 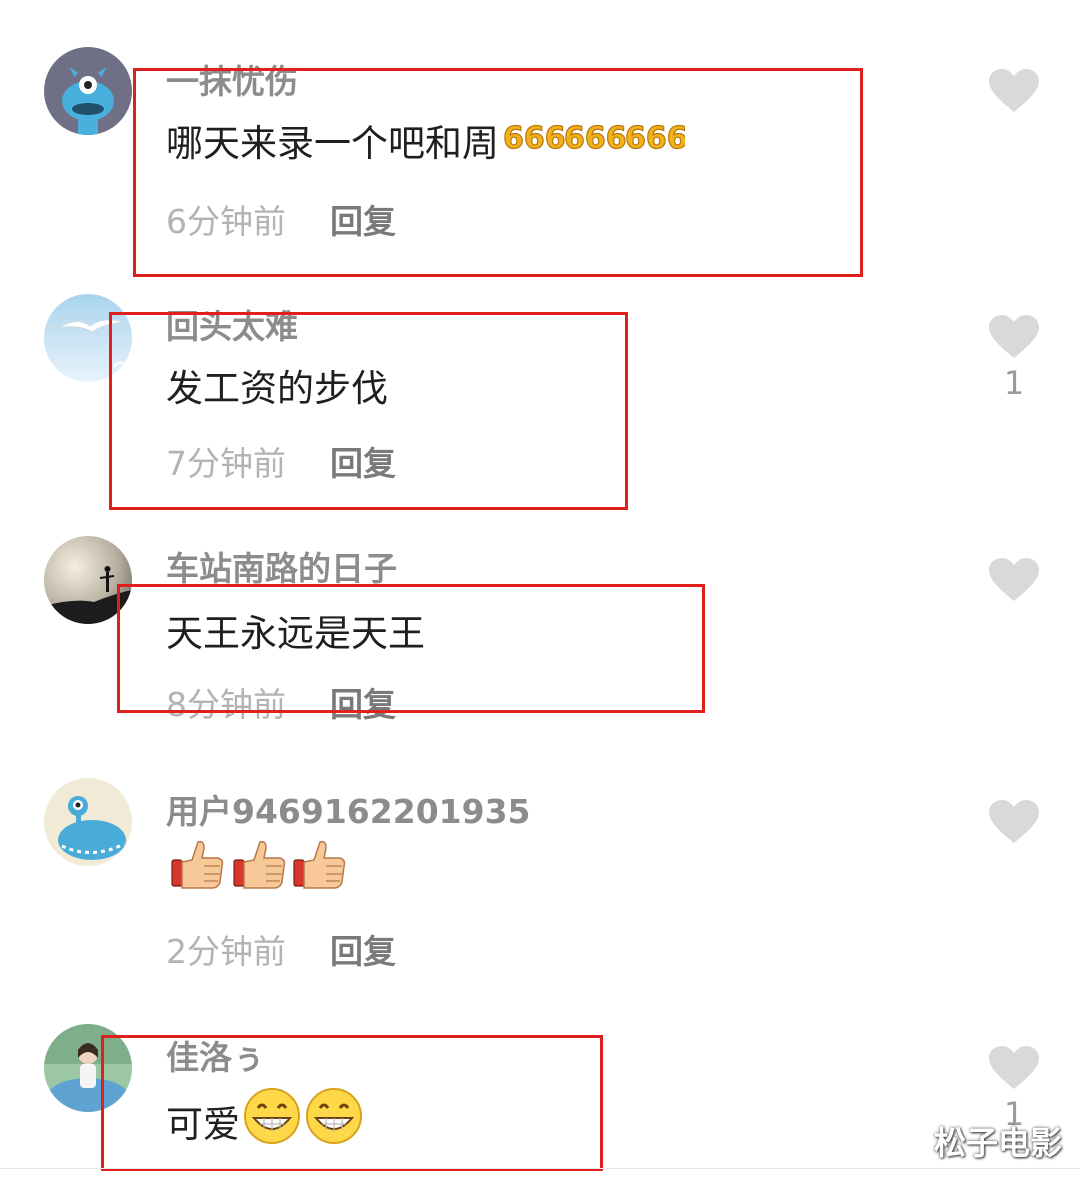 I want to click on comment-time: 2分钟前, so click(x=226, y=951).